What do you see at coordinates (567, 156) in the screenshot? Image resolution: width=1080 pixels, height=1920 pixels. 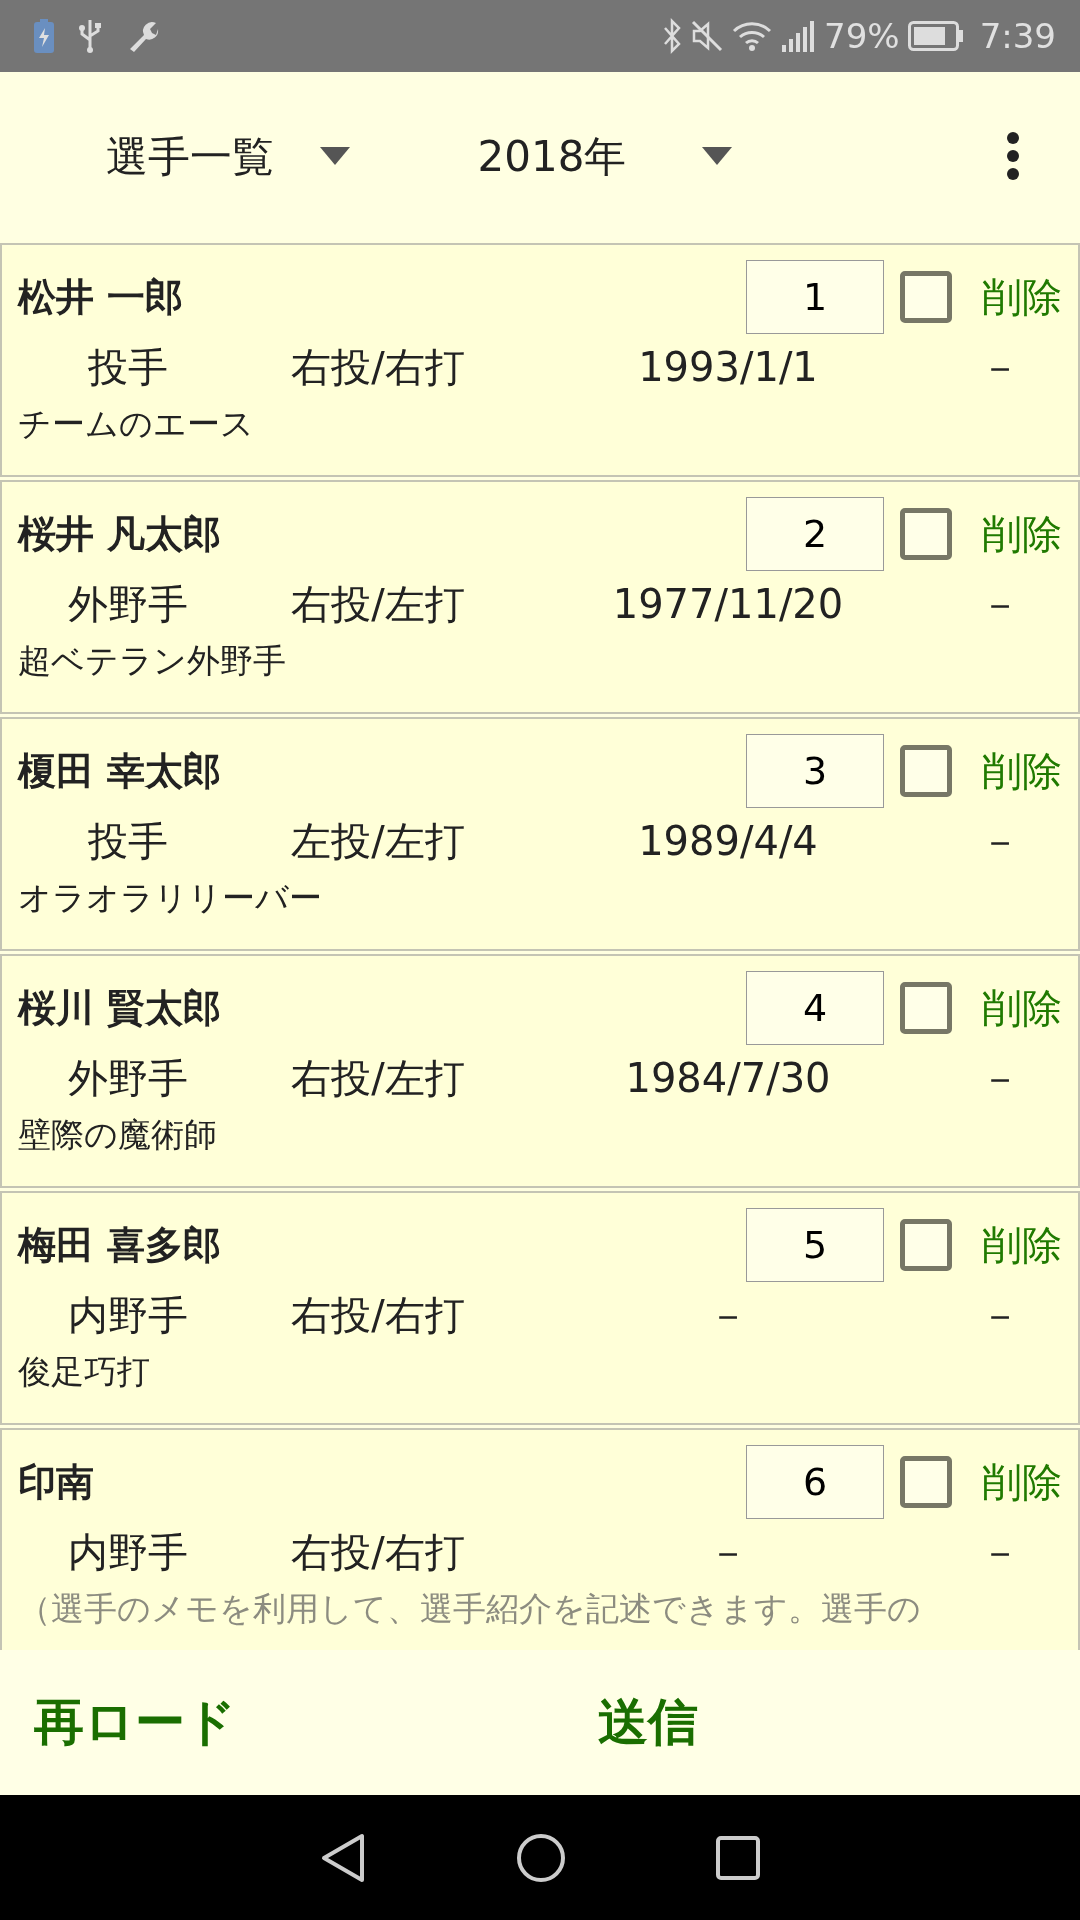 I see `year-dropdown: 2018年` at bounding box center [567, 156].